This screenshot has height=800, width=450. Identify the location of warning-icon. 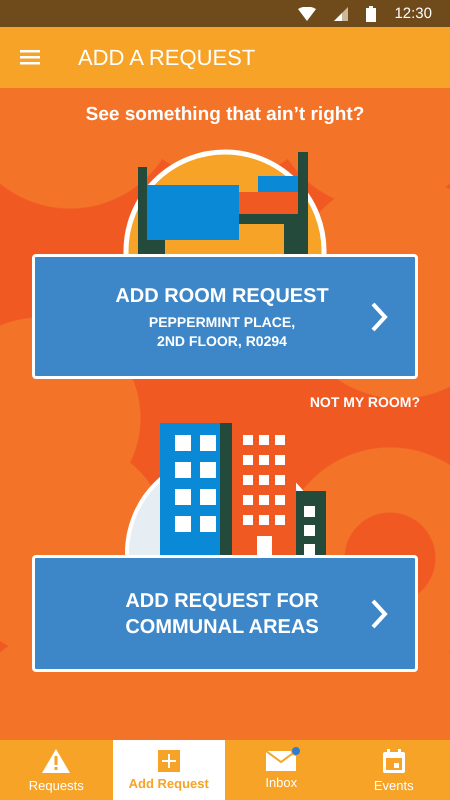
(56, 761).